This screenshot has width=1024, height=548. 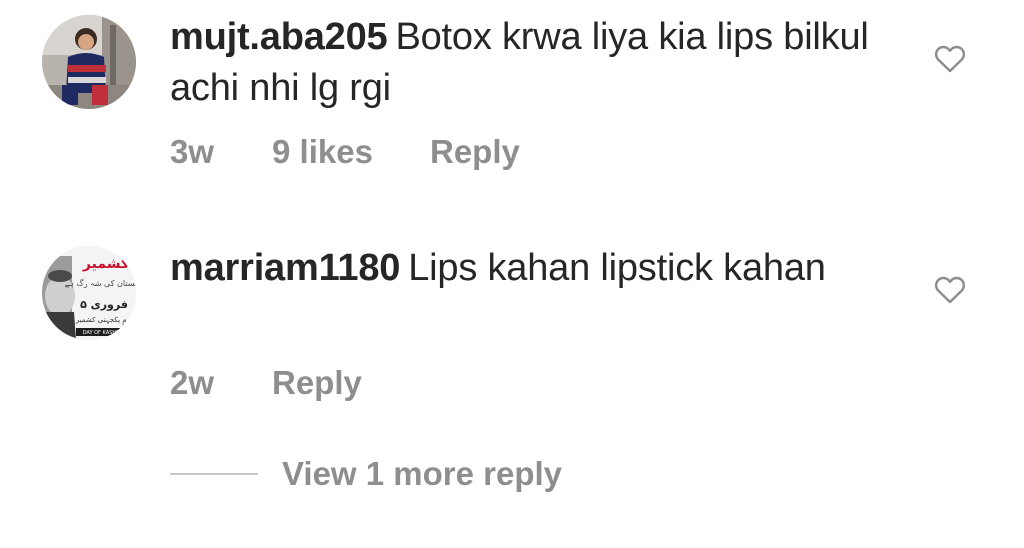 What do you see at coordinates (351, 152) in the screenshot?
I see `comment-likes-count: 9 likes` at bounding box center [351, 152].